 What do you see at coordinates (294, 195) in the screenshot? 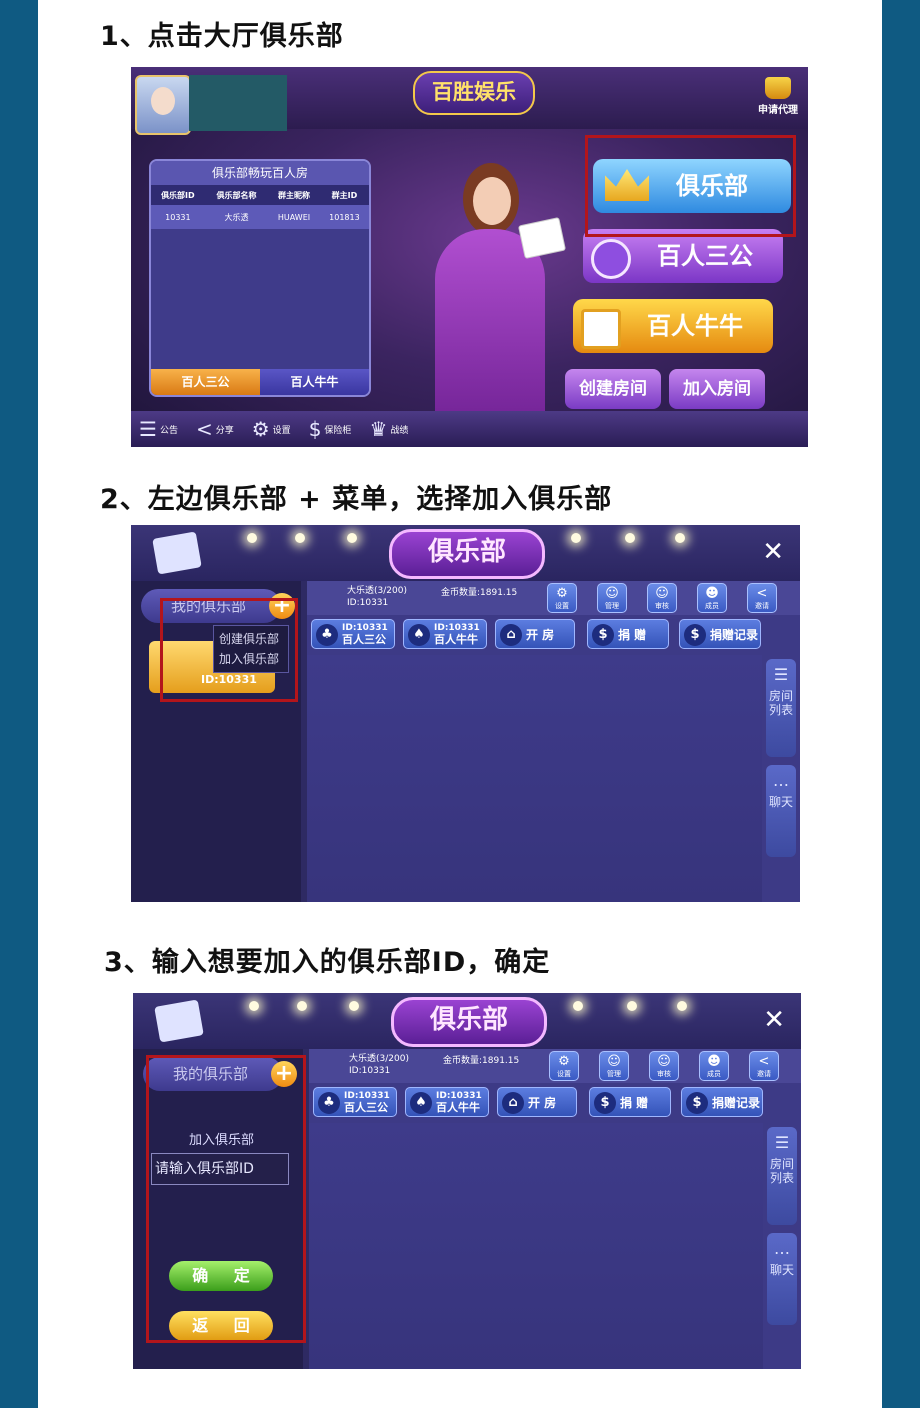
I see `column-header: 群主昵称` at bounding box center [294, 195].